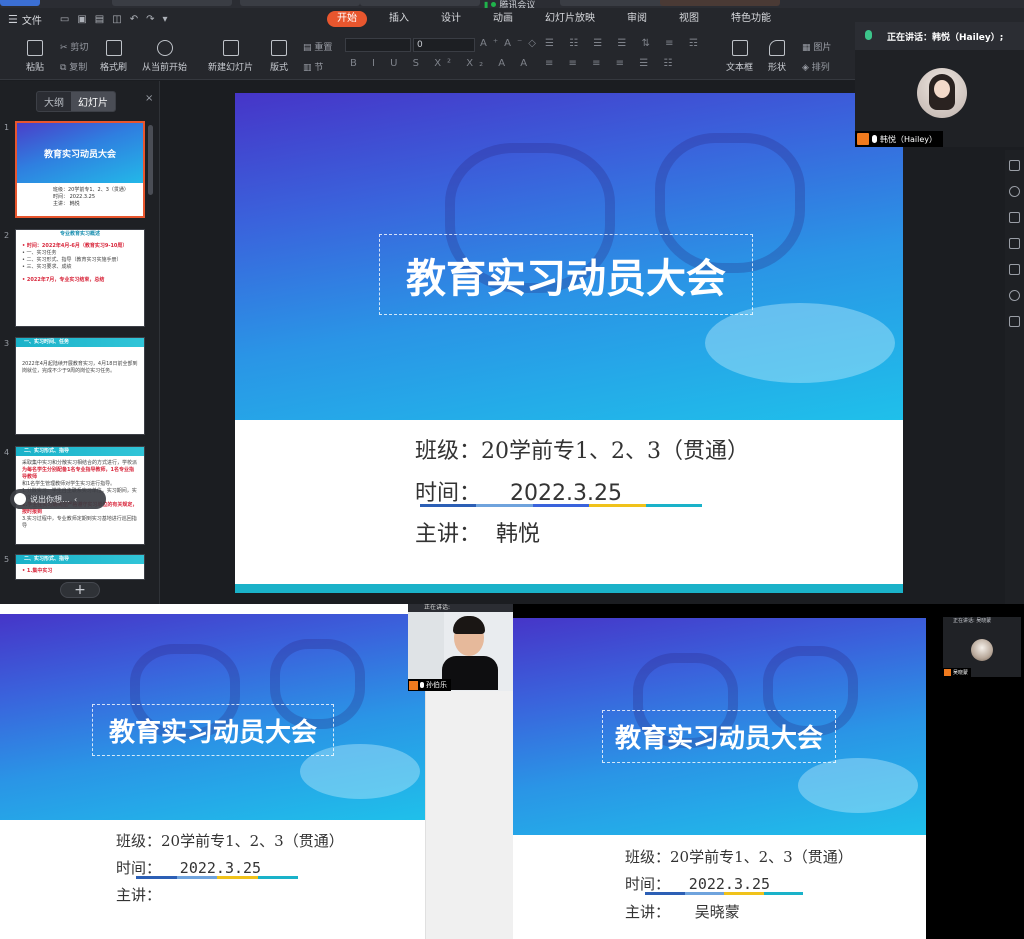 Image resolution: width=1024 pixels, height=939 pixels. I want to click on paste-icon, so click(35, 48).